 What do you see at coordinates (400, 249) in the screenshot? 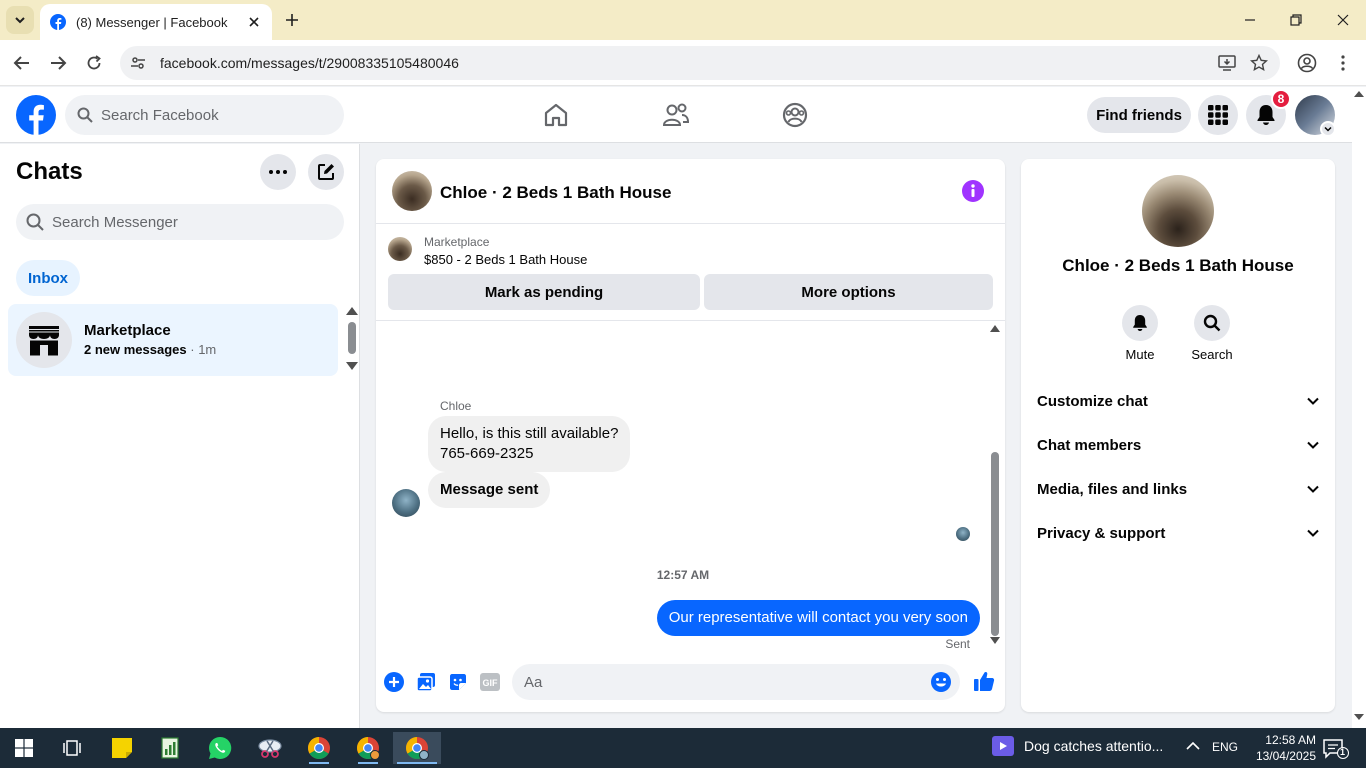
I see `listing-thumbnail` at bounding box center [400, 249].